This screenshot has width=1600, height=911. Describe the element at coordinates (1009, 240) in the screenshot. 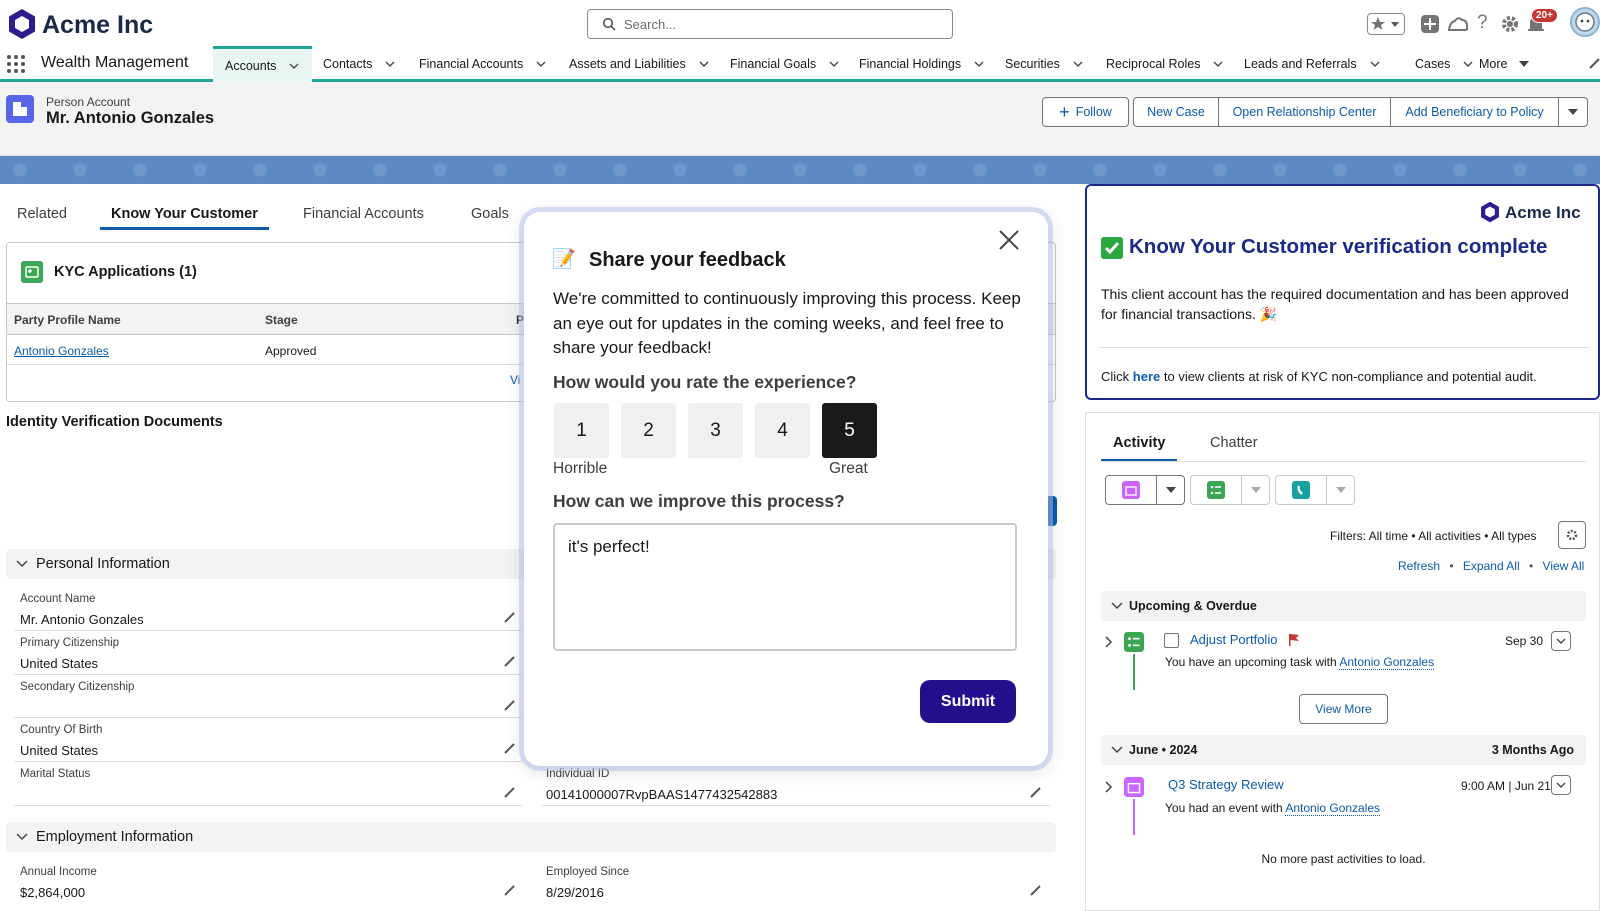

I see `close-icon` at that location.